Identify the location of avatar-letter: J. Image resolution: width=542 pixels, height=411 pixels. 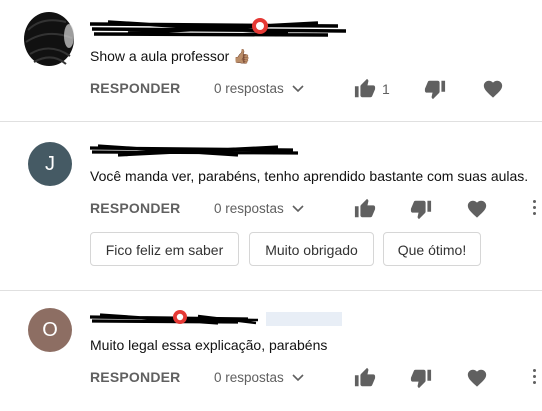
(50, 164).